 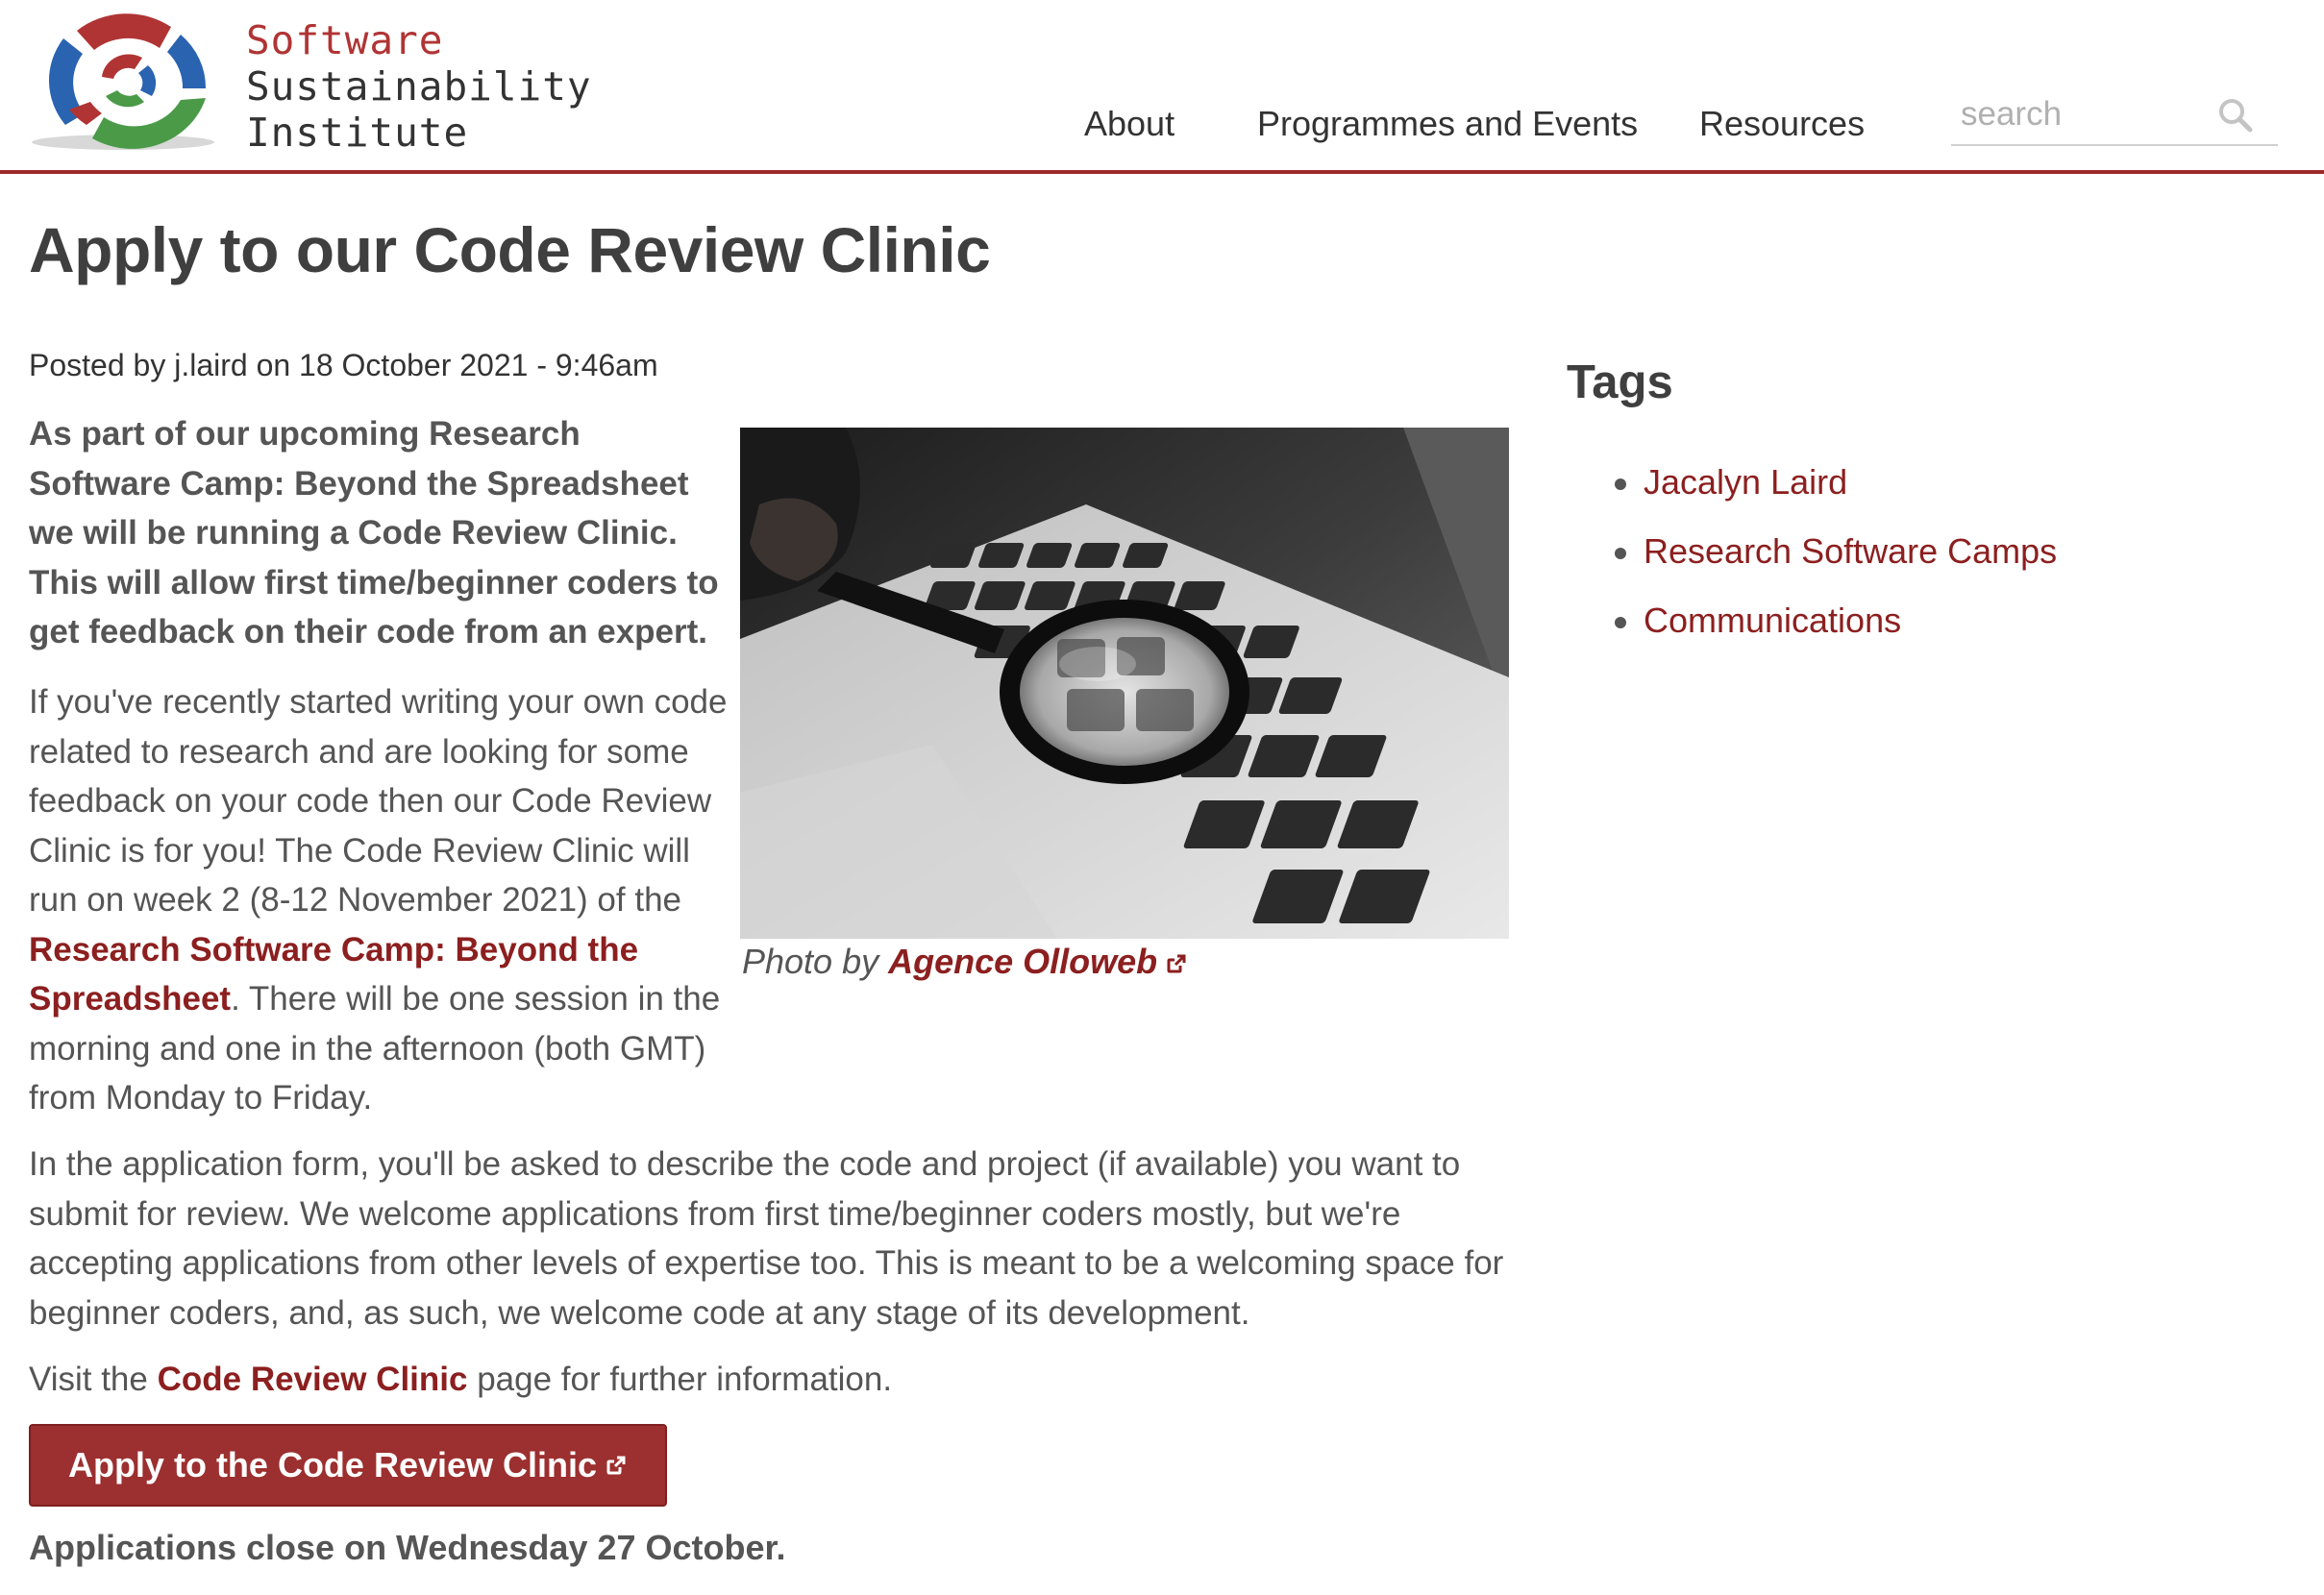 I want to click on search-box, so click(x=2114, y=117).